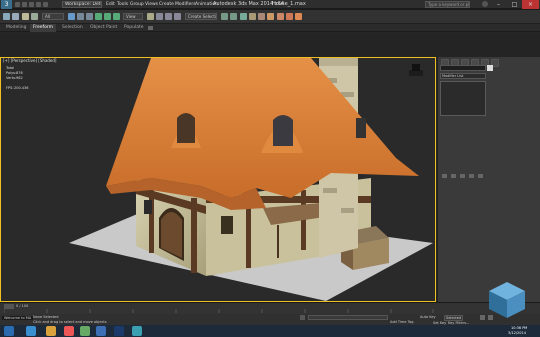 Image resolution: width=540 pixels, height=337 pixels. What do you see at coordinates (137, 331) in the screenshot?
I see `3dsmax-taskbar-icon` at bounding box center [137, 331].